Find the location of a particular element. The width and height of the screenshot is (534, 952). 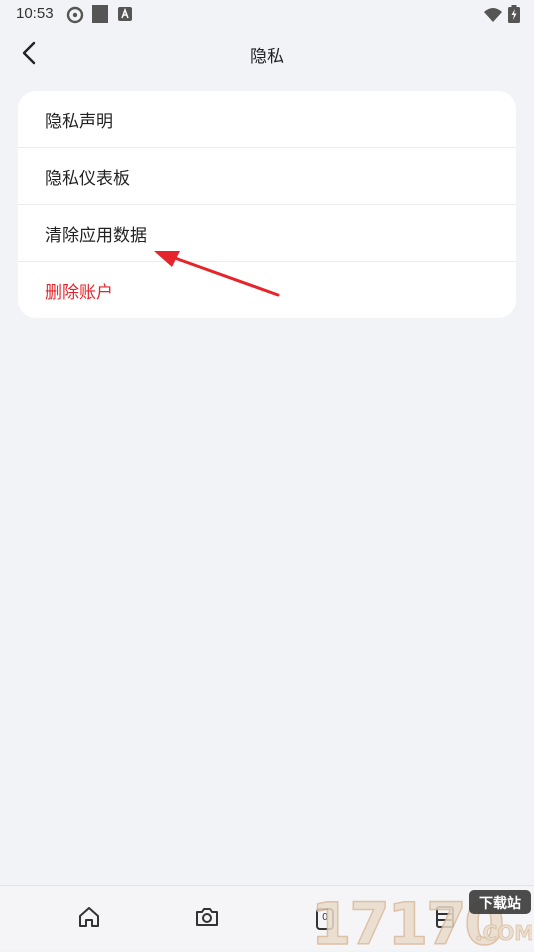

wifi-icon is located at coordinates (493, 16).